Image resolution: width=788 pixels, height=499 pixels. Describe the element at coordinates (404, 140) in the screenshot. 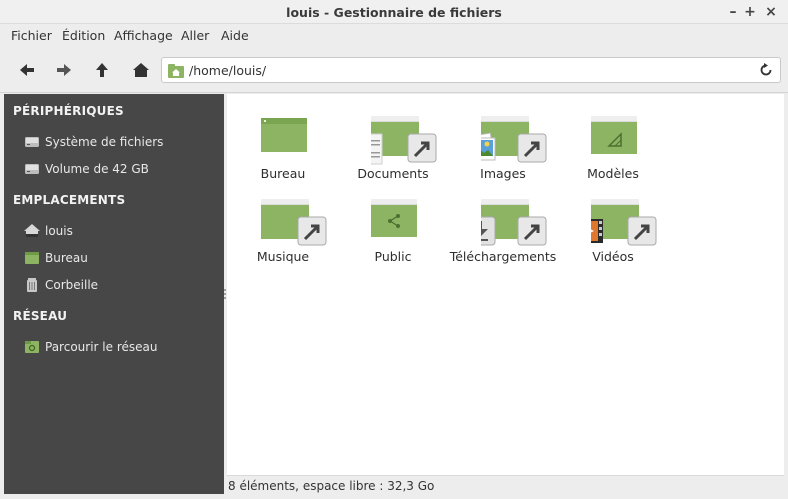

I see `documents-folder-icon: A` at that location.